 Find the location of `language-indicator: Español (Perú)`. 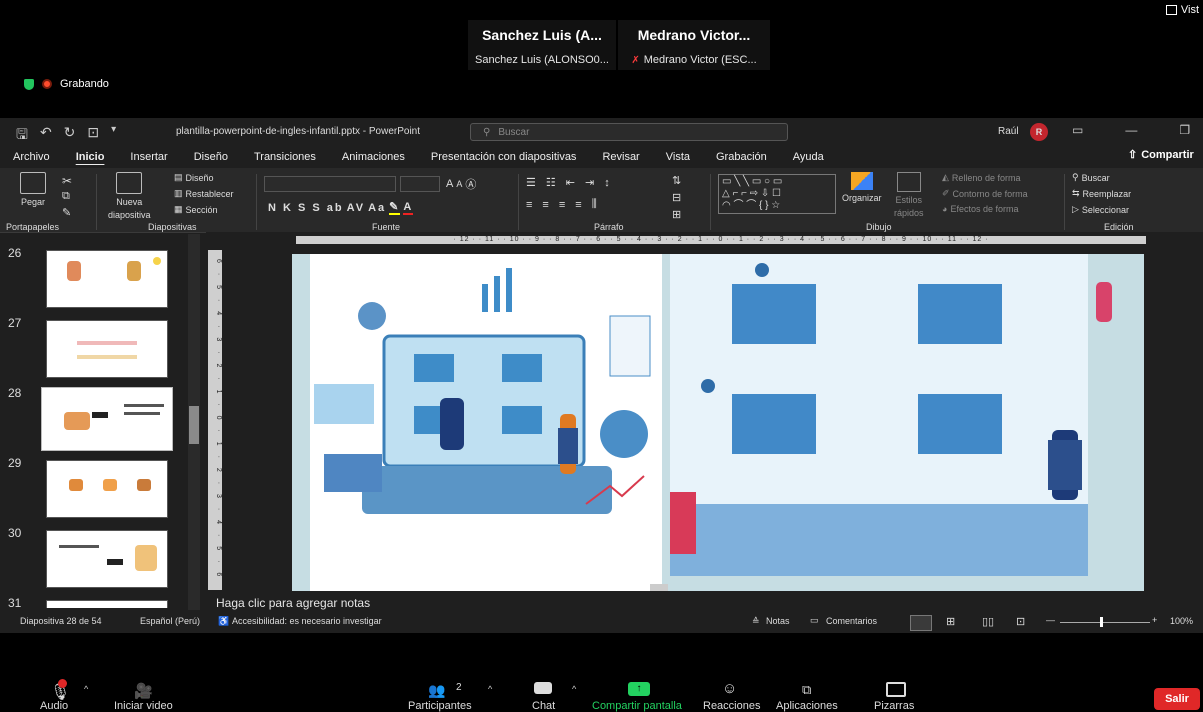

language-indicator: Español (Perú) is located at coordinates (170, 621).